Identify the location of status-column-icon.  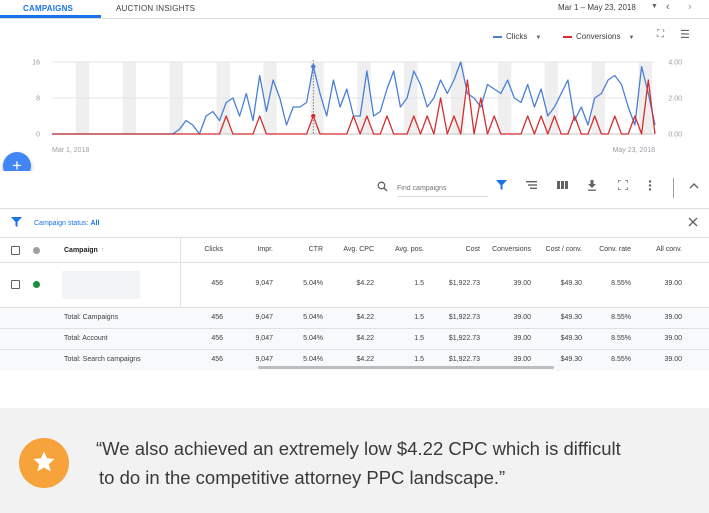
(36, 250).